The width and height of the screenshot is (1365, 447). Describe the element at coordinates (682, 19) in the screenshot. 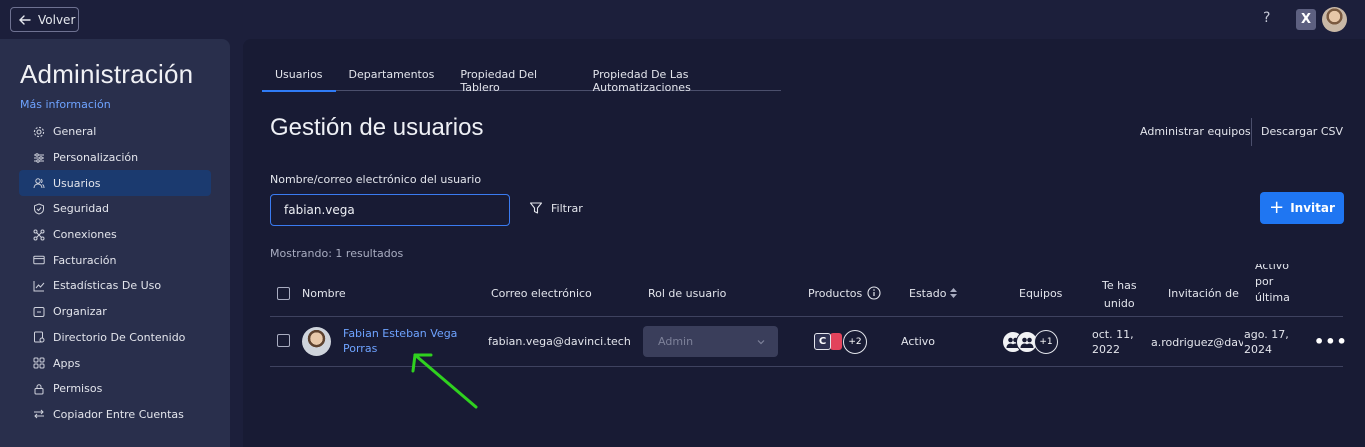

I see `top-bar: Volver ? X` at that location.